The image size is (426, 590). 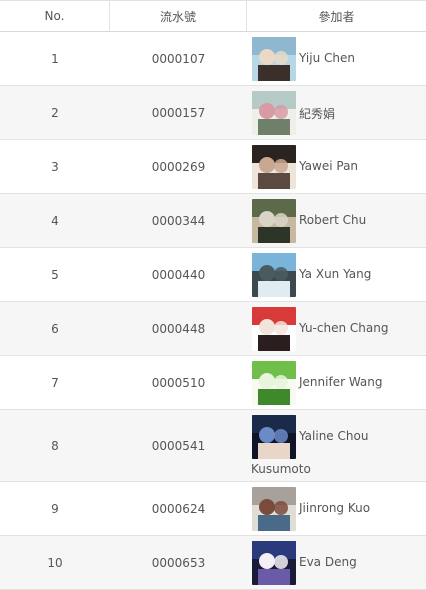 What do you see at coordinates (213, 383) in the screenshot?
I see `table-row: 7 0000510 Jennifer Wang` at bounding box center [213, 383].